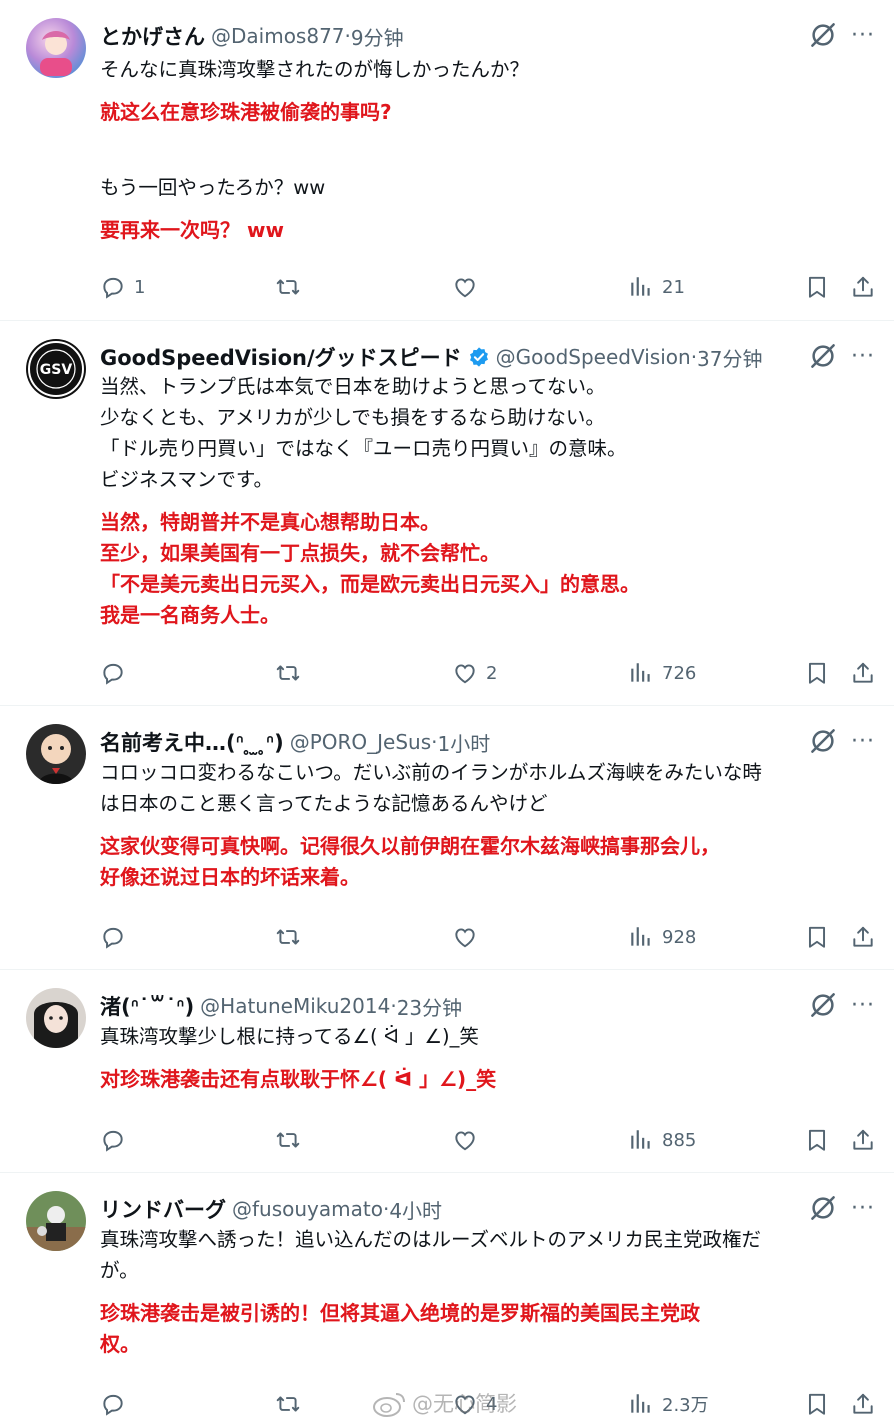 The image size is (894, 1423). I want to click on author-name: GoodSpeedVision/グッドスピード, so click(281, 357).